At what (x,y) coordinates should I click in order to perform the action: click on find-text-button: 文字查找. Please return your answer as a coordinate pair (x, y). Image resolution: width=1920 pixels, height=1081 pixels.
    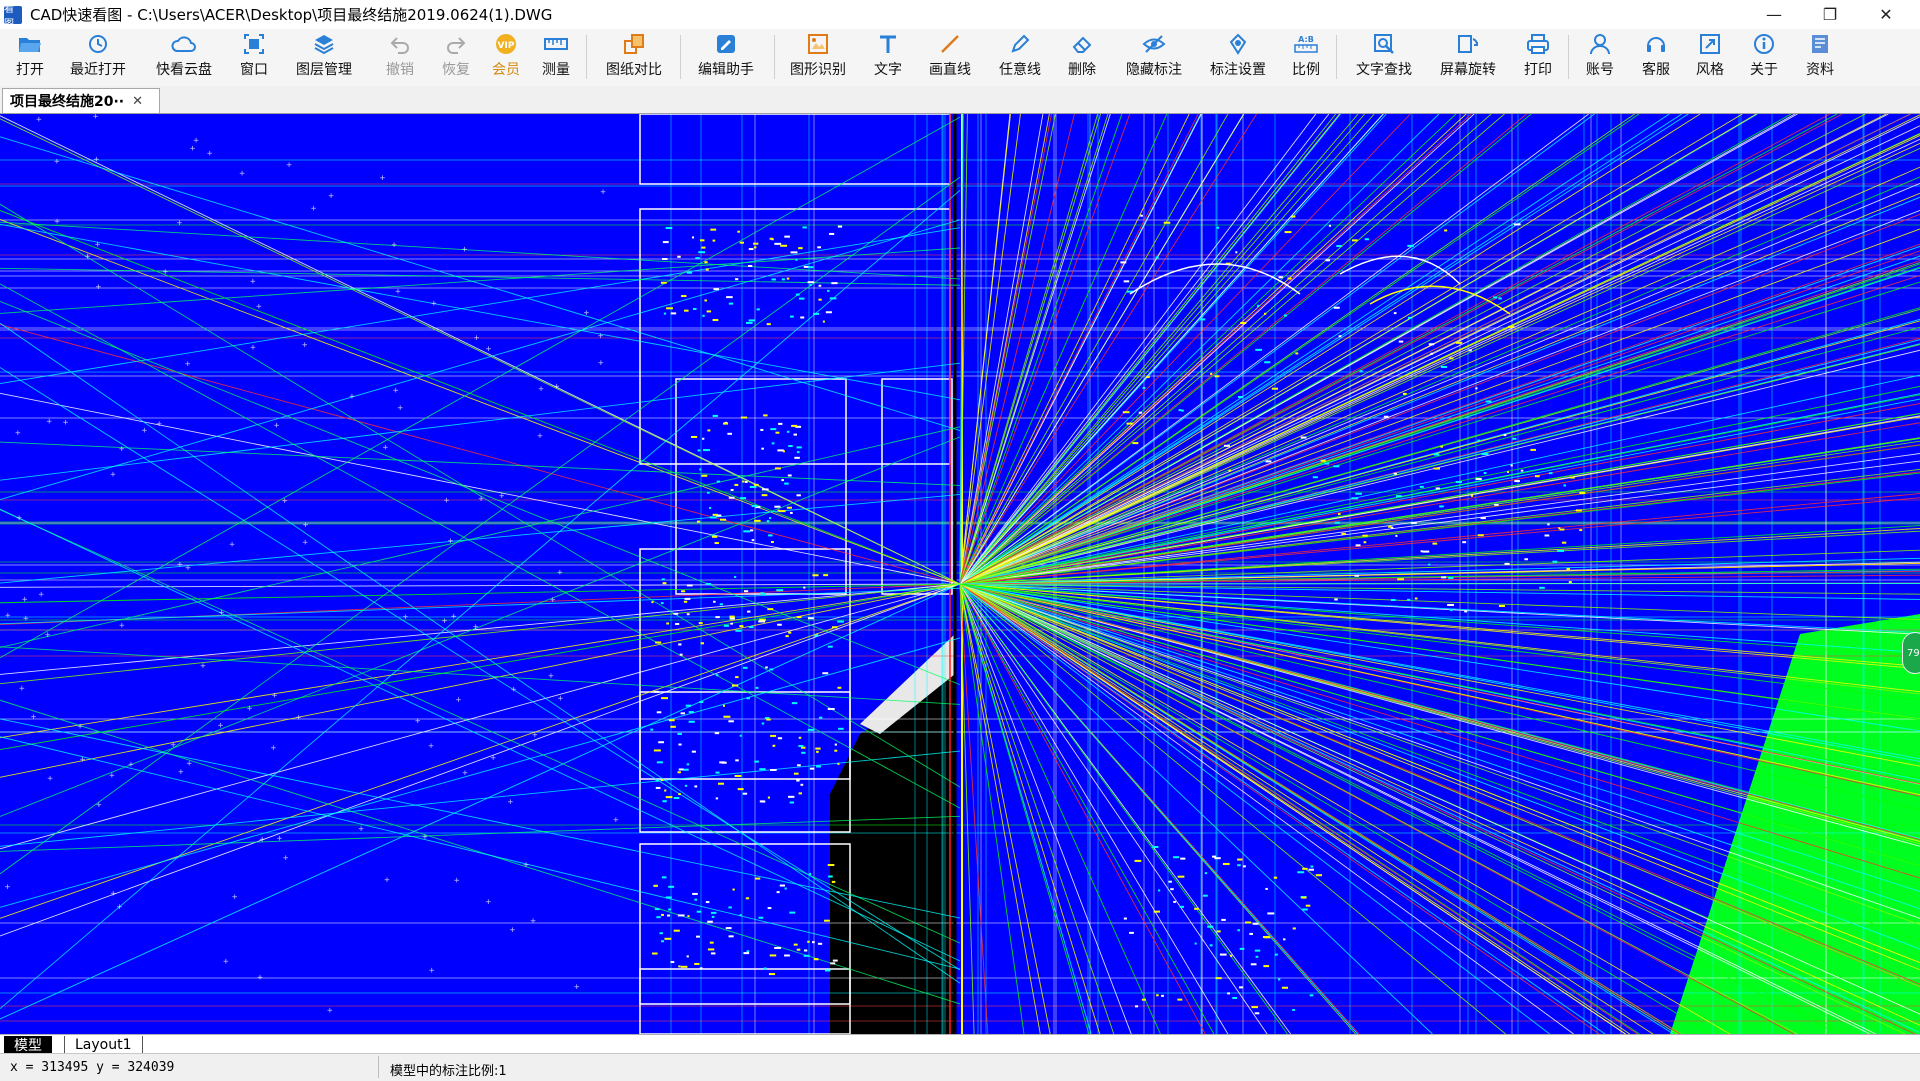
    Looking at the image, I should click on (1384, 57).